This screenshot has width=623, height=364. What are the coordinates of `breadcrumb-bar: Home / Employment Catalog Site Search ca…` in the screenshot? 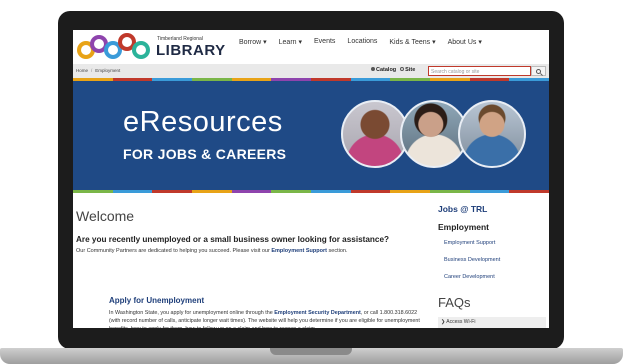 It's located at (311, 71).